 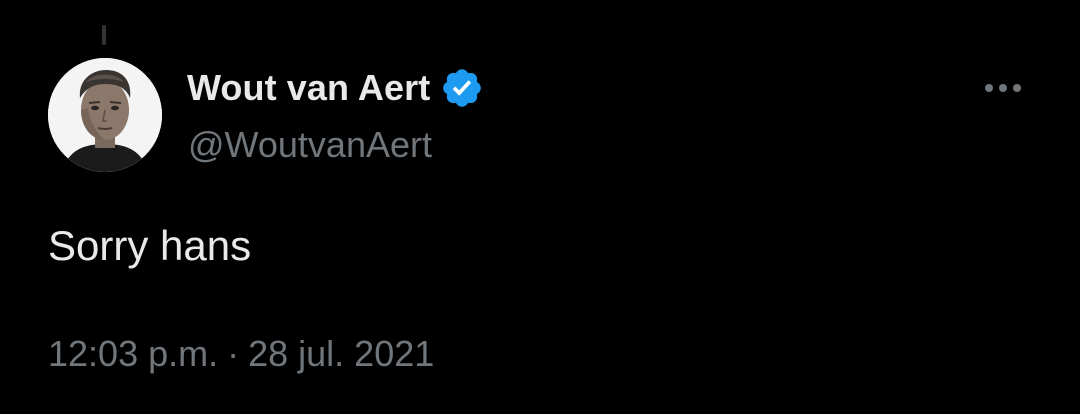 What do you see at coordinates (308, 88) in the screenshot?
I see `author-display-name: Wout van Aert` at bounding box center [308, 88].